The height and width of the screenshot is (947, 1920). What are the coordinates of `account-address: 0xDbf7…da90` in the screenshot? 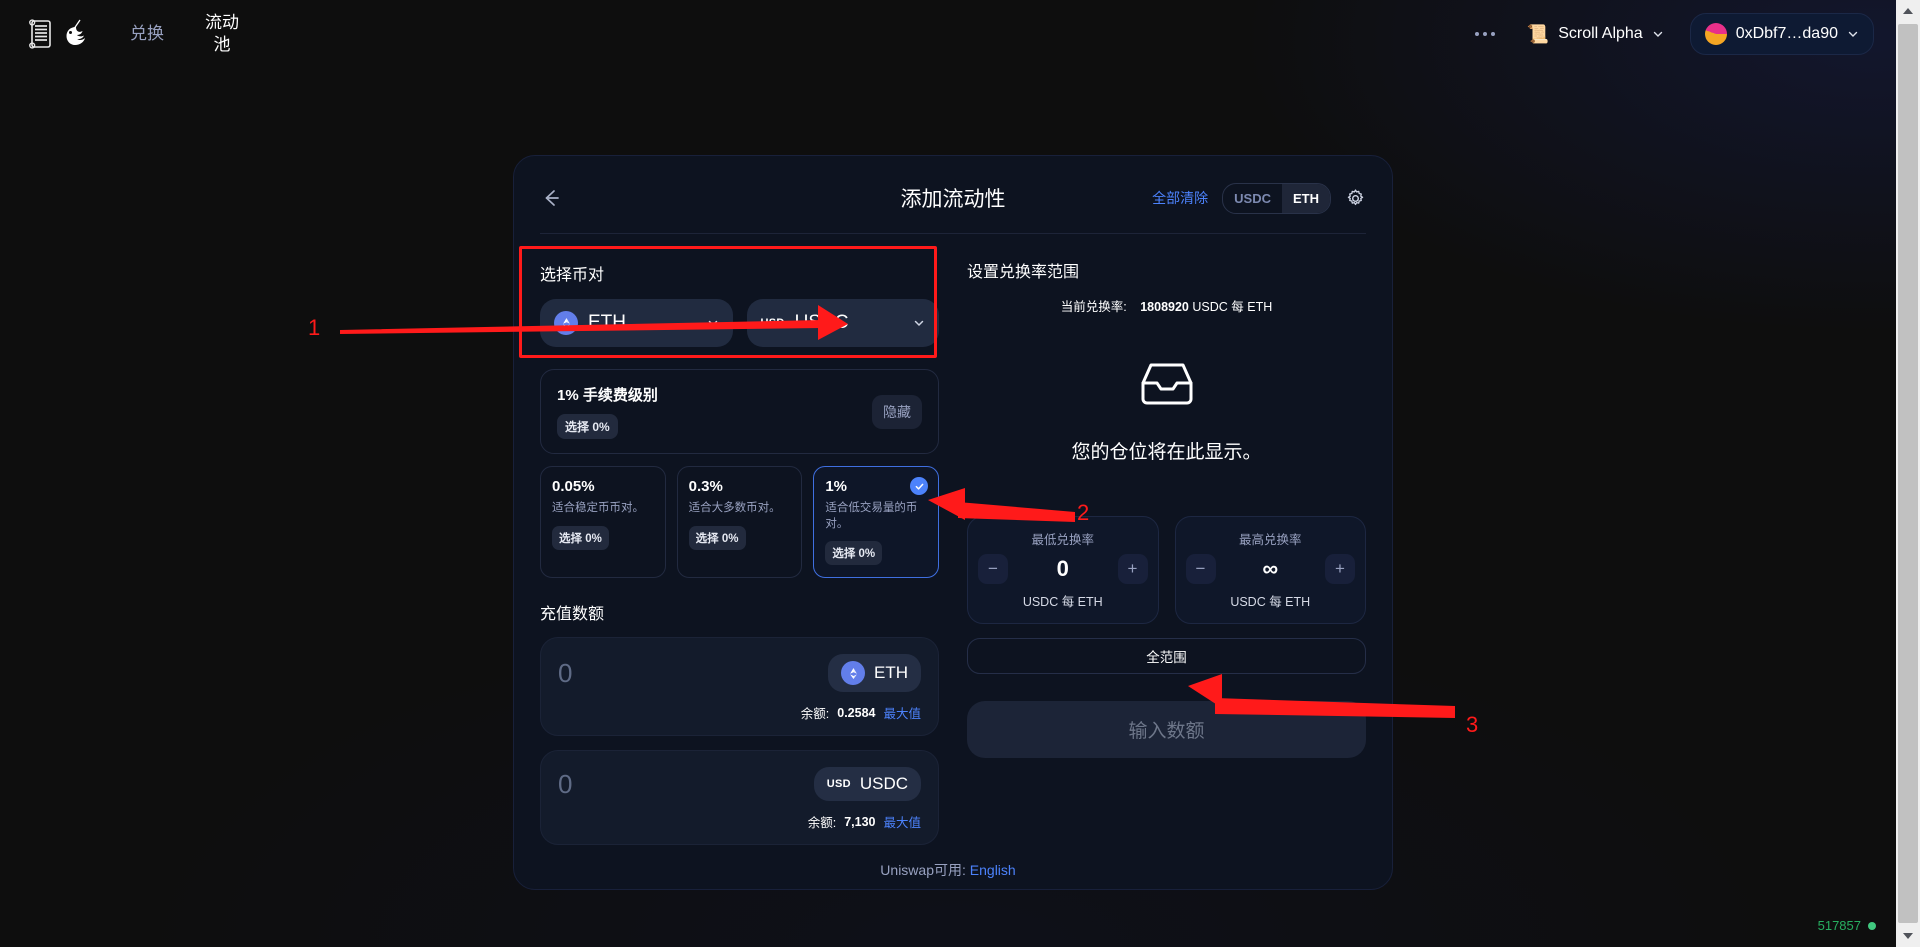 It's located at (1786, 33).